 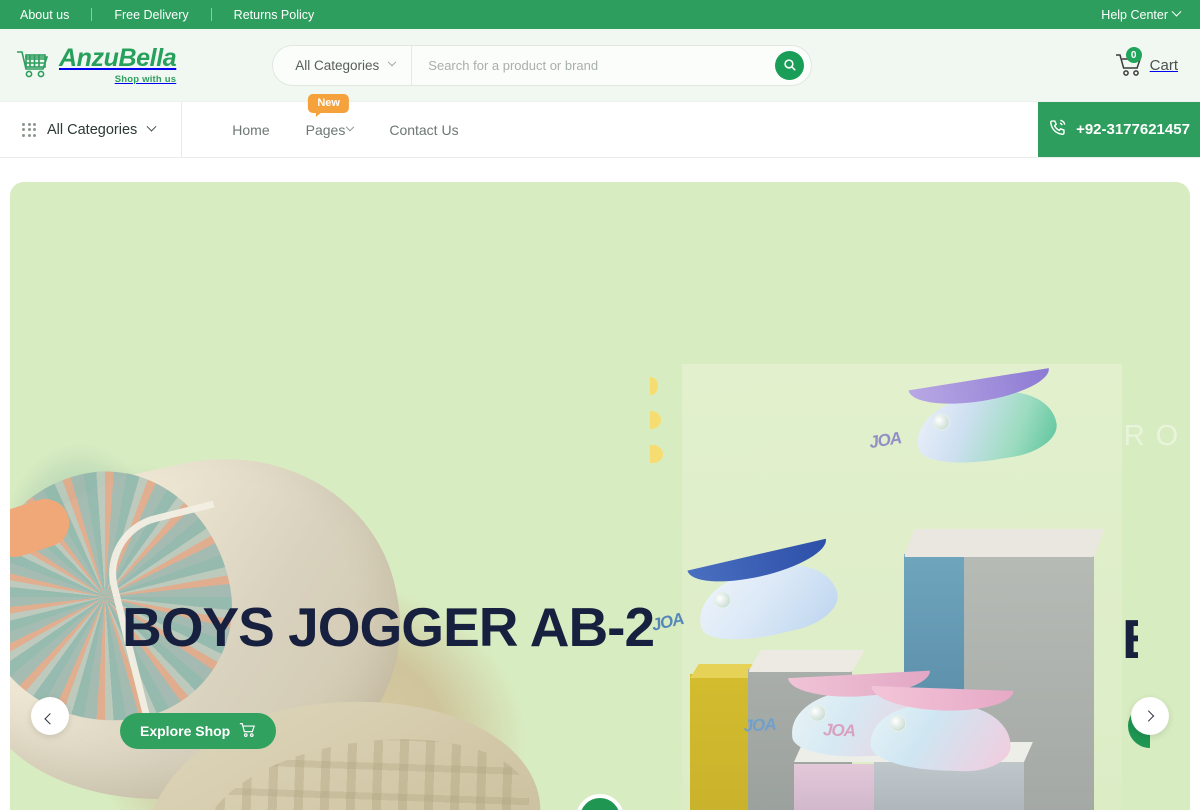 I want to click on topbar-link-free-delivery: Free Delivery, so click(x=151, y=15).